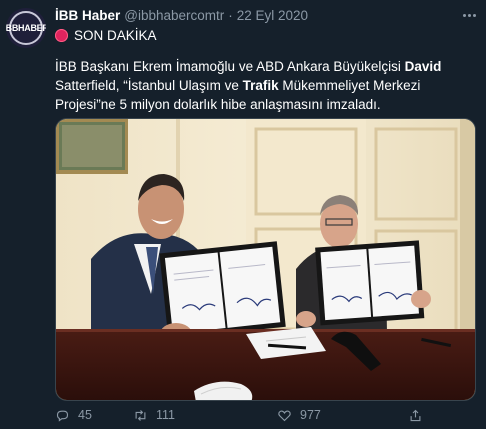 The width and height of the screenshot is (486, 429). What do you see at coordinates (85, 415) in the screenshot?
I see `reply-count: 45` at bounding box center [85, 415].